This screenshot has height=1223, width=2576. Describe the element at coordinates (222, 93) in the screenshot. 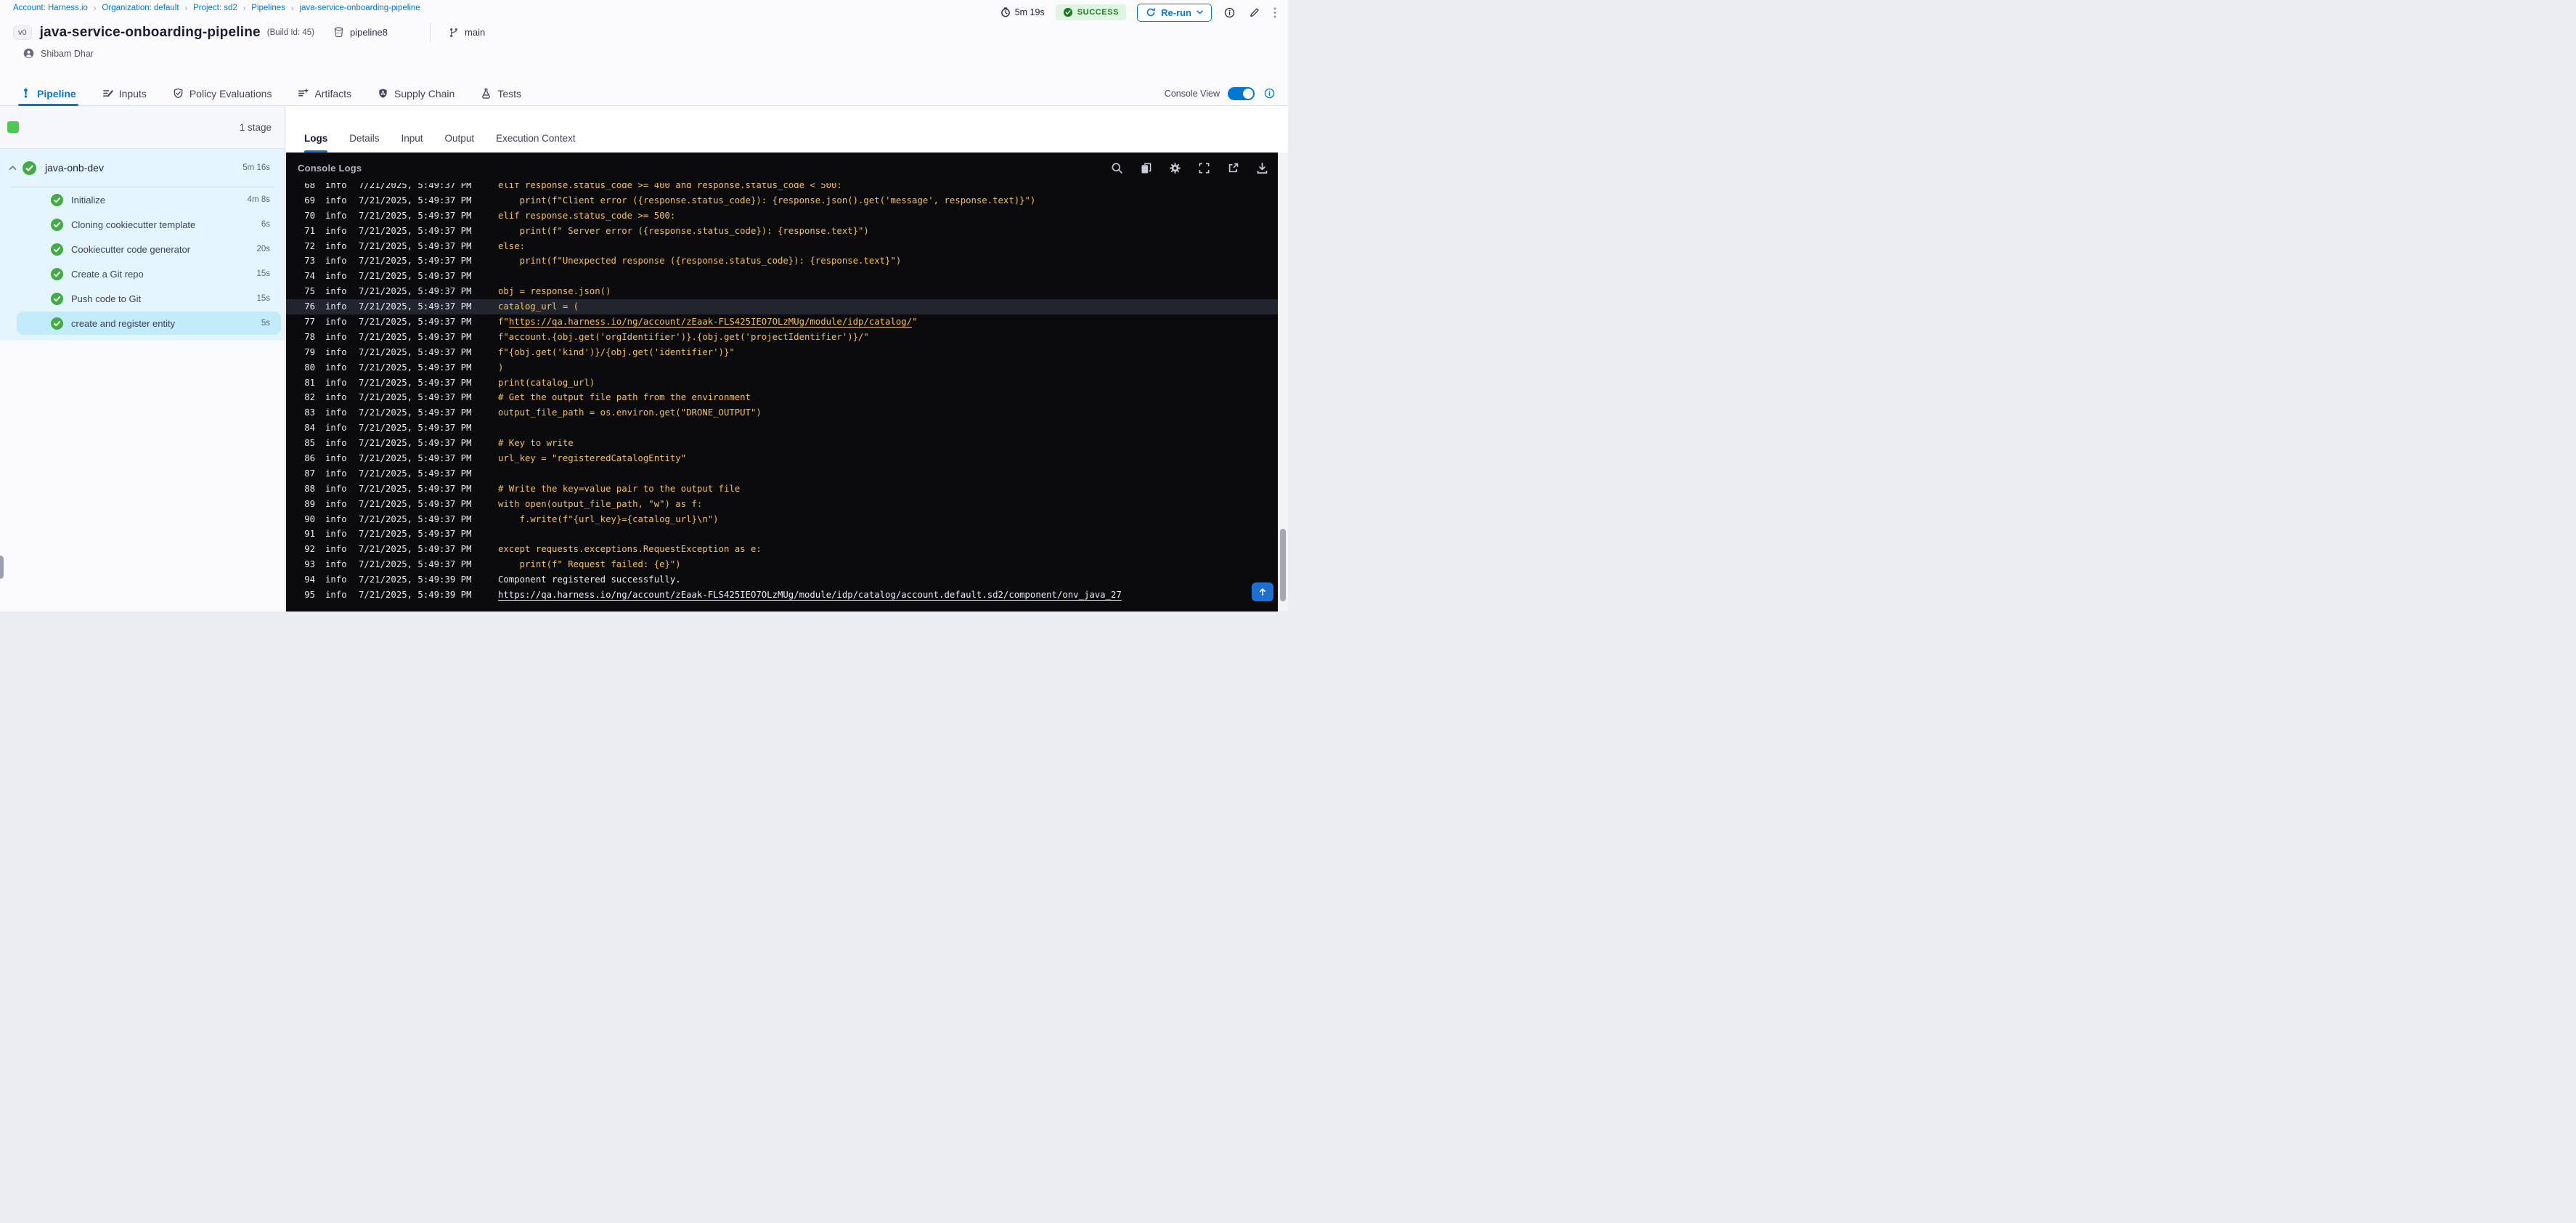

I see `tab-policy-evaluations: Policy Evaluations` at that location.